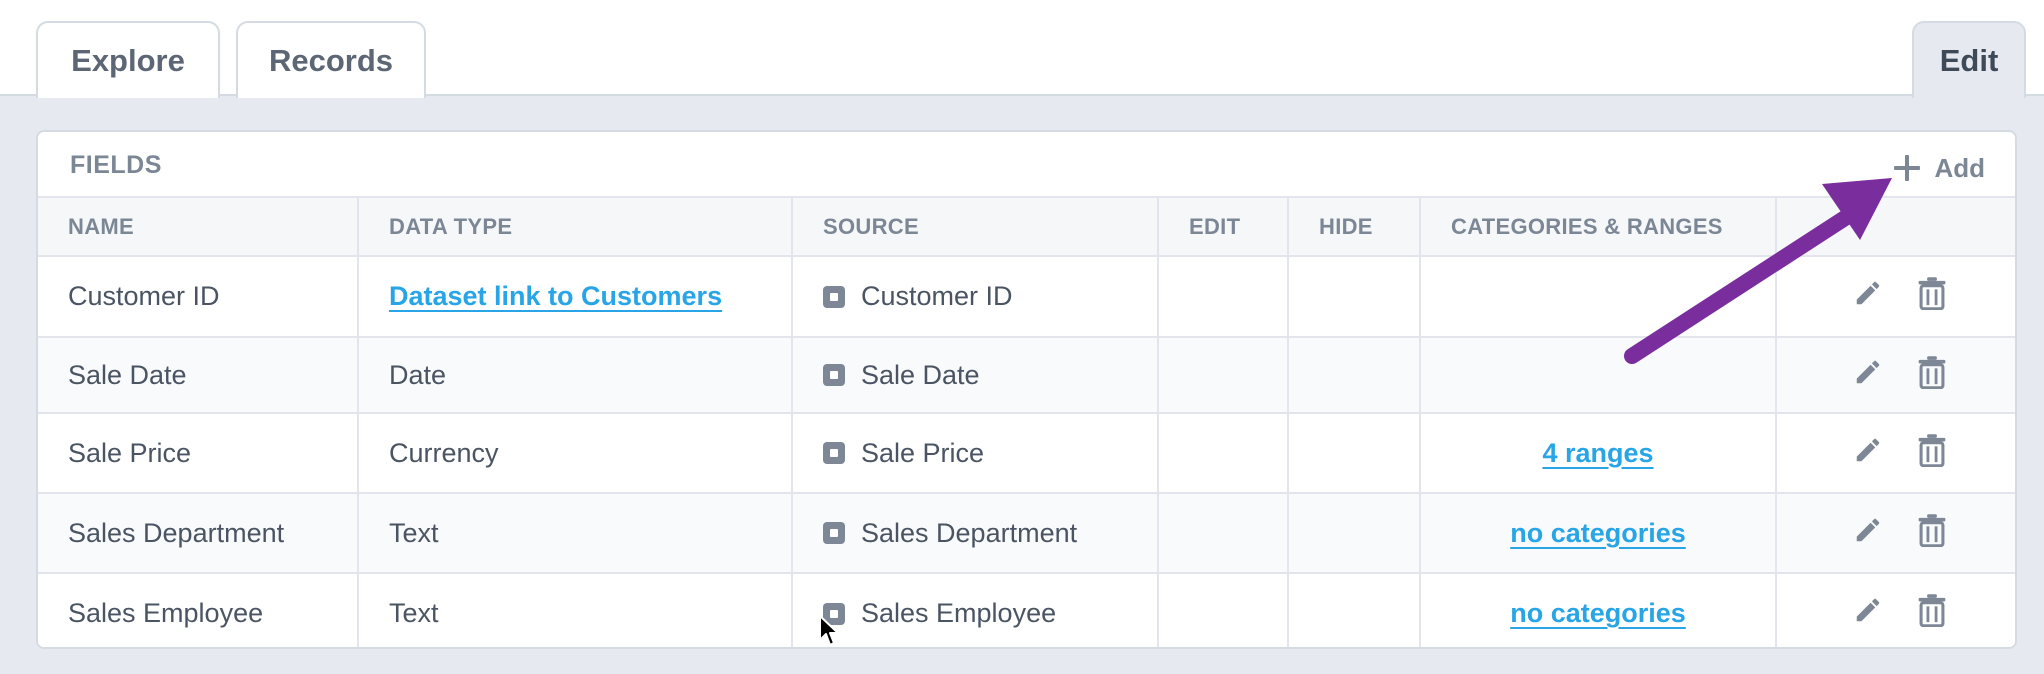  I want to click on ranges-link: 4 ranges, so click(1597, 453).